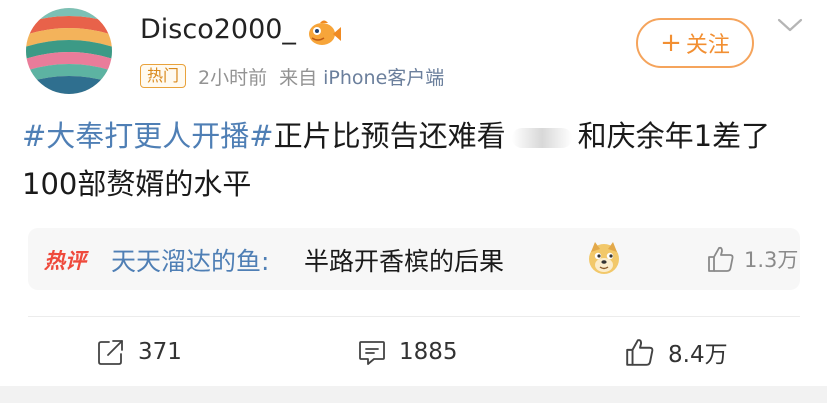  What do you see at coordinates (604, 258) in the screenshot?
I see `doge-icon` at bounding box center [604, 258].